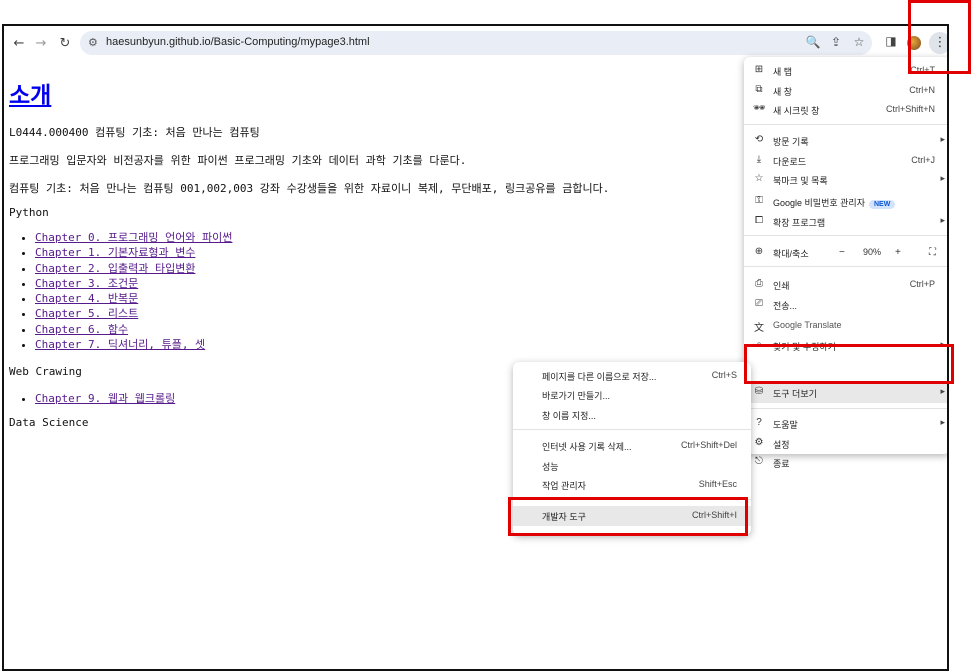  What do you see at coordinates (846, 423) in the screenshot?
I see `menu-item-help: ? 도움말 ▸` at bounding box center [846, 423].